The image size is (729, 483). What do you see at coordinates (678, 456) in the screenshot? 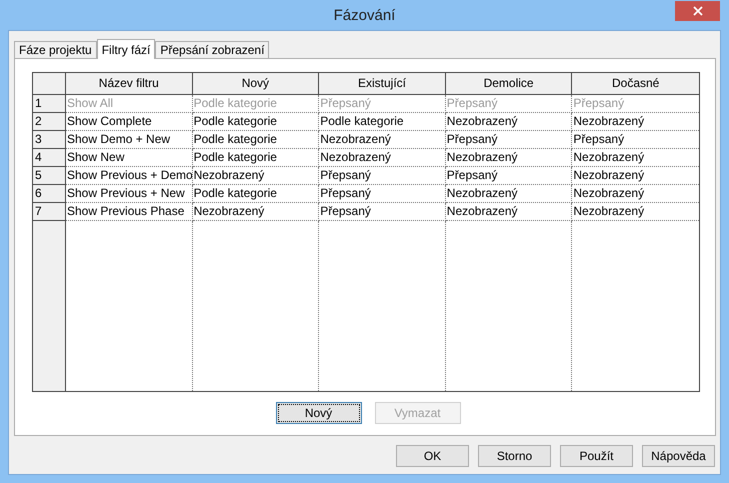
I see `dialog-button: Nápověda` at bounding box center [678, 456].